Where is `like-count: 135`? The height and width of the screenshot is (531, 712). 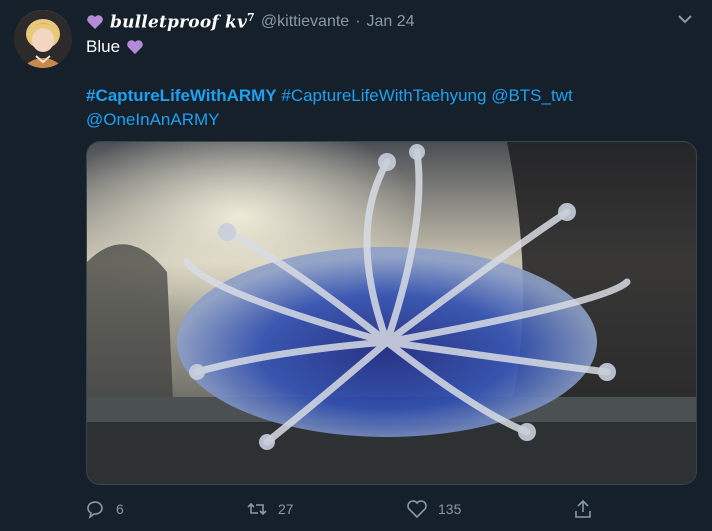 like-count: 135 is located at coordinates (450, 509).